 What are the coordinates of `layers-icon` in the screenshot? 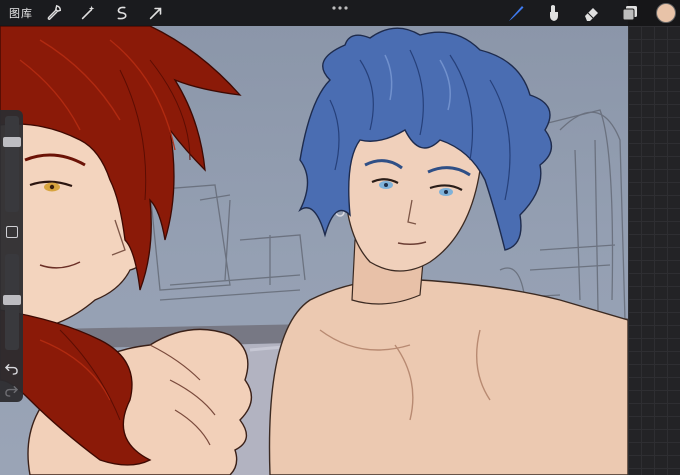 It's located at (630, 13).